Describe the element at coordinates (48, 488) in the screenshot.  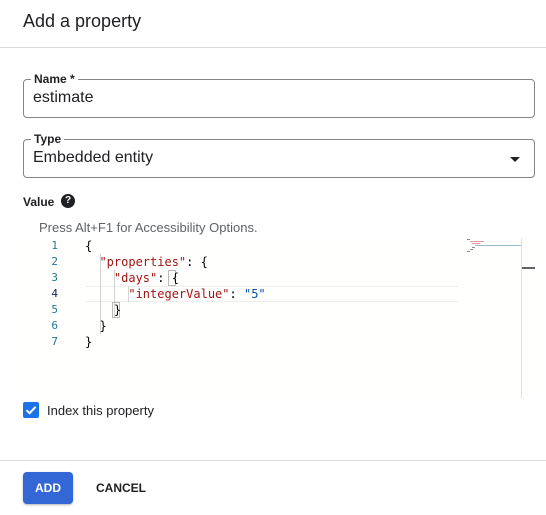
I see `add-button: ADD` at that location.